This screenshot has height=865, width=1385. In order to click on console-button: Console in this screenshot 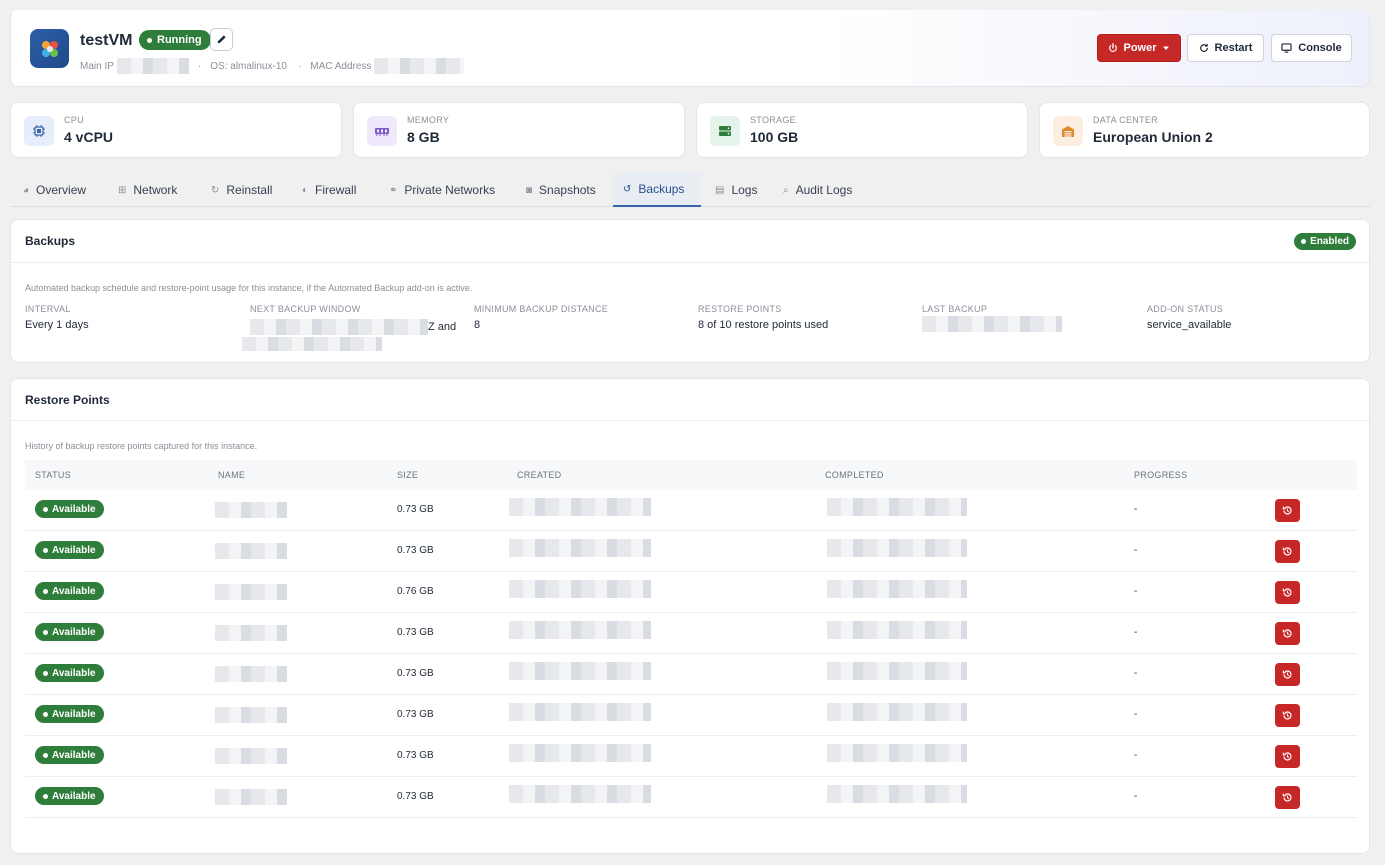, I will do `click(1311, 48)`.